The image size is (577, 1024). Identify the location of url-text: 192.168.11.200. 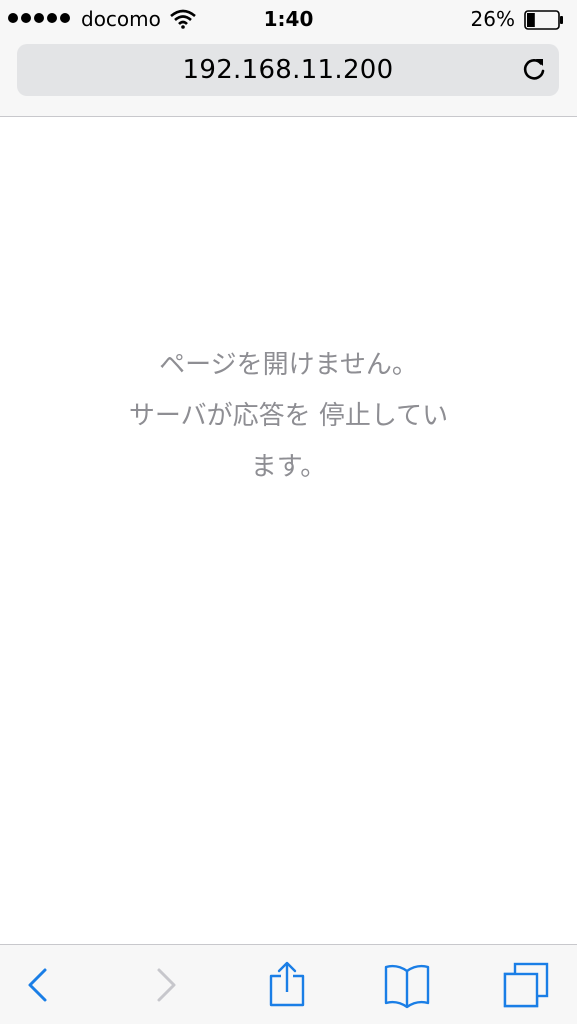
(288, 70).